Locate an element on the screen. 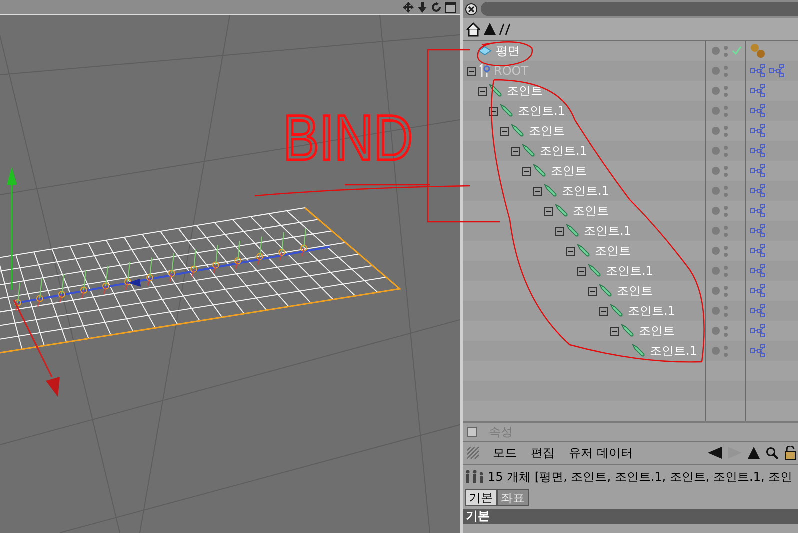  visibility-dots-icon is located at coordinates (726, 51).